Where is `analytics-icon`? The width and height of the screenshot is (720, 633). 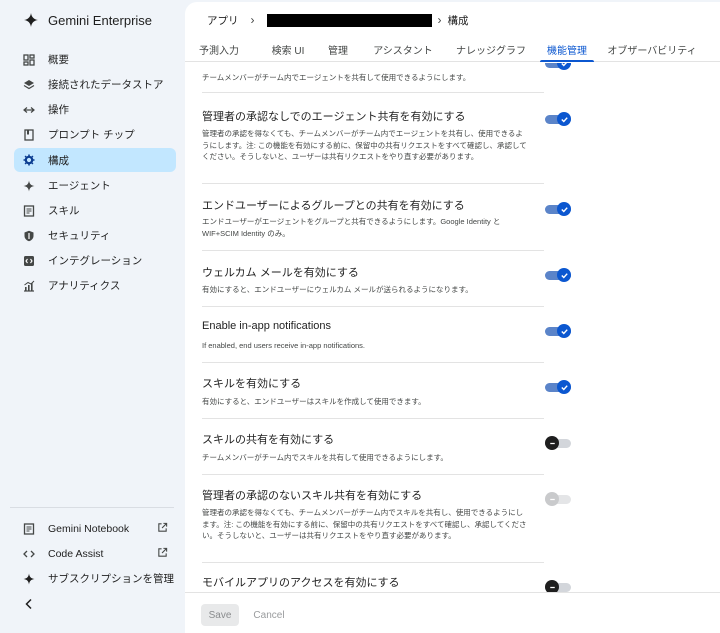
analytics-icon is located at coordinates (29, 286).